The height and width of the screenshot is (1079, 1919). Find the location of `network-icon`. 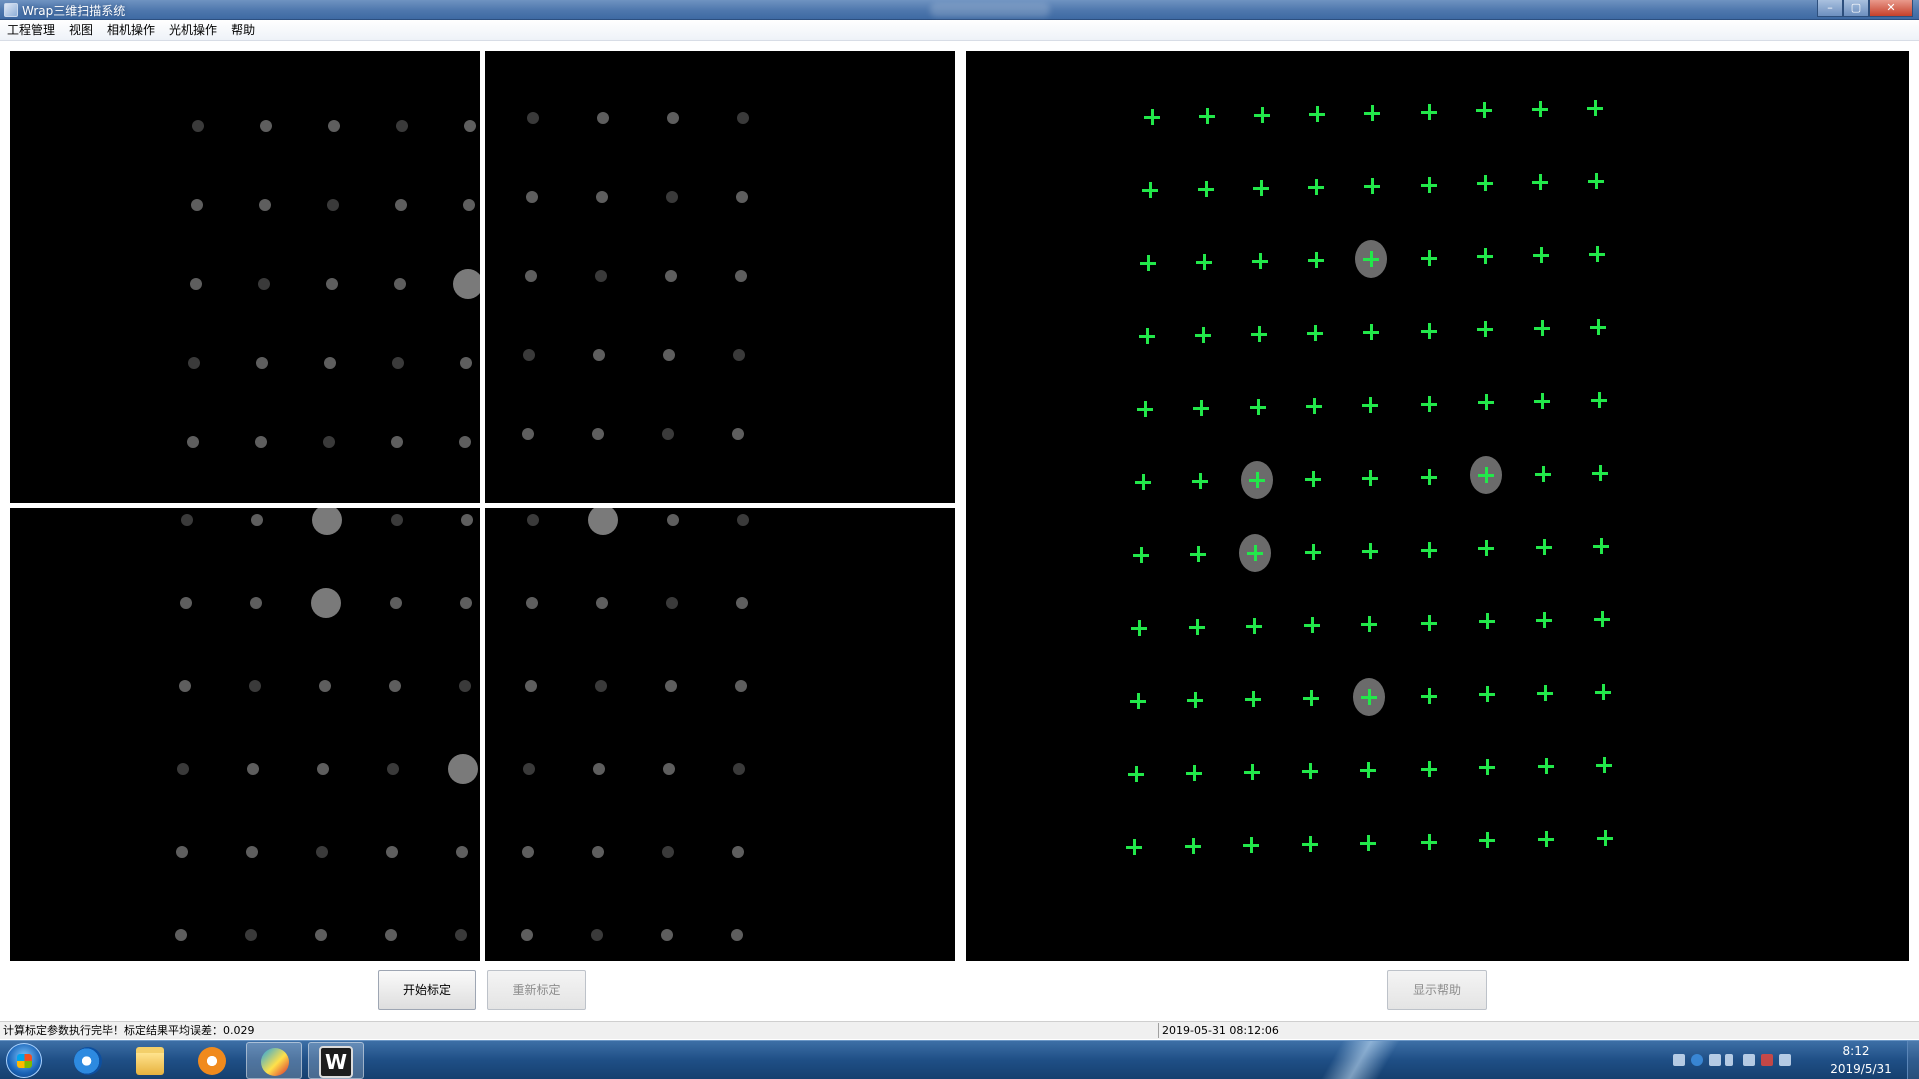

network-icon is located at coordinates (1715, 1060).